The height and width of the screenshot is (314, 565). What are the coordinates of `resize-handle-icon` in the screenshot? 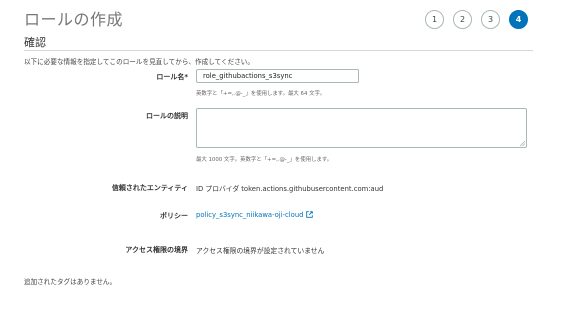 It's located at (522, 143).